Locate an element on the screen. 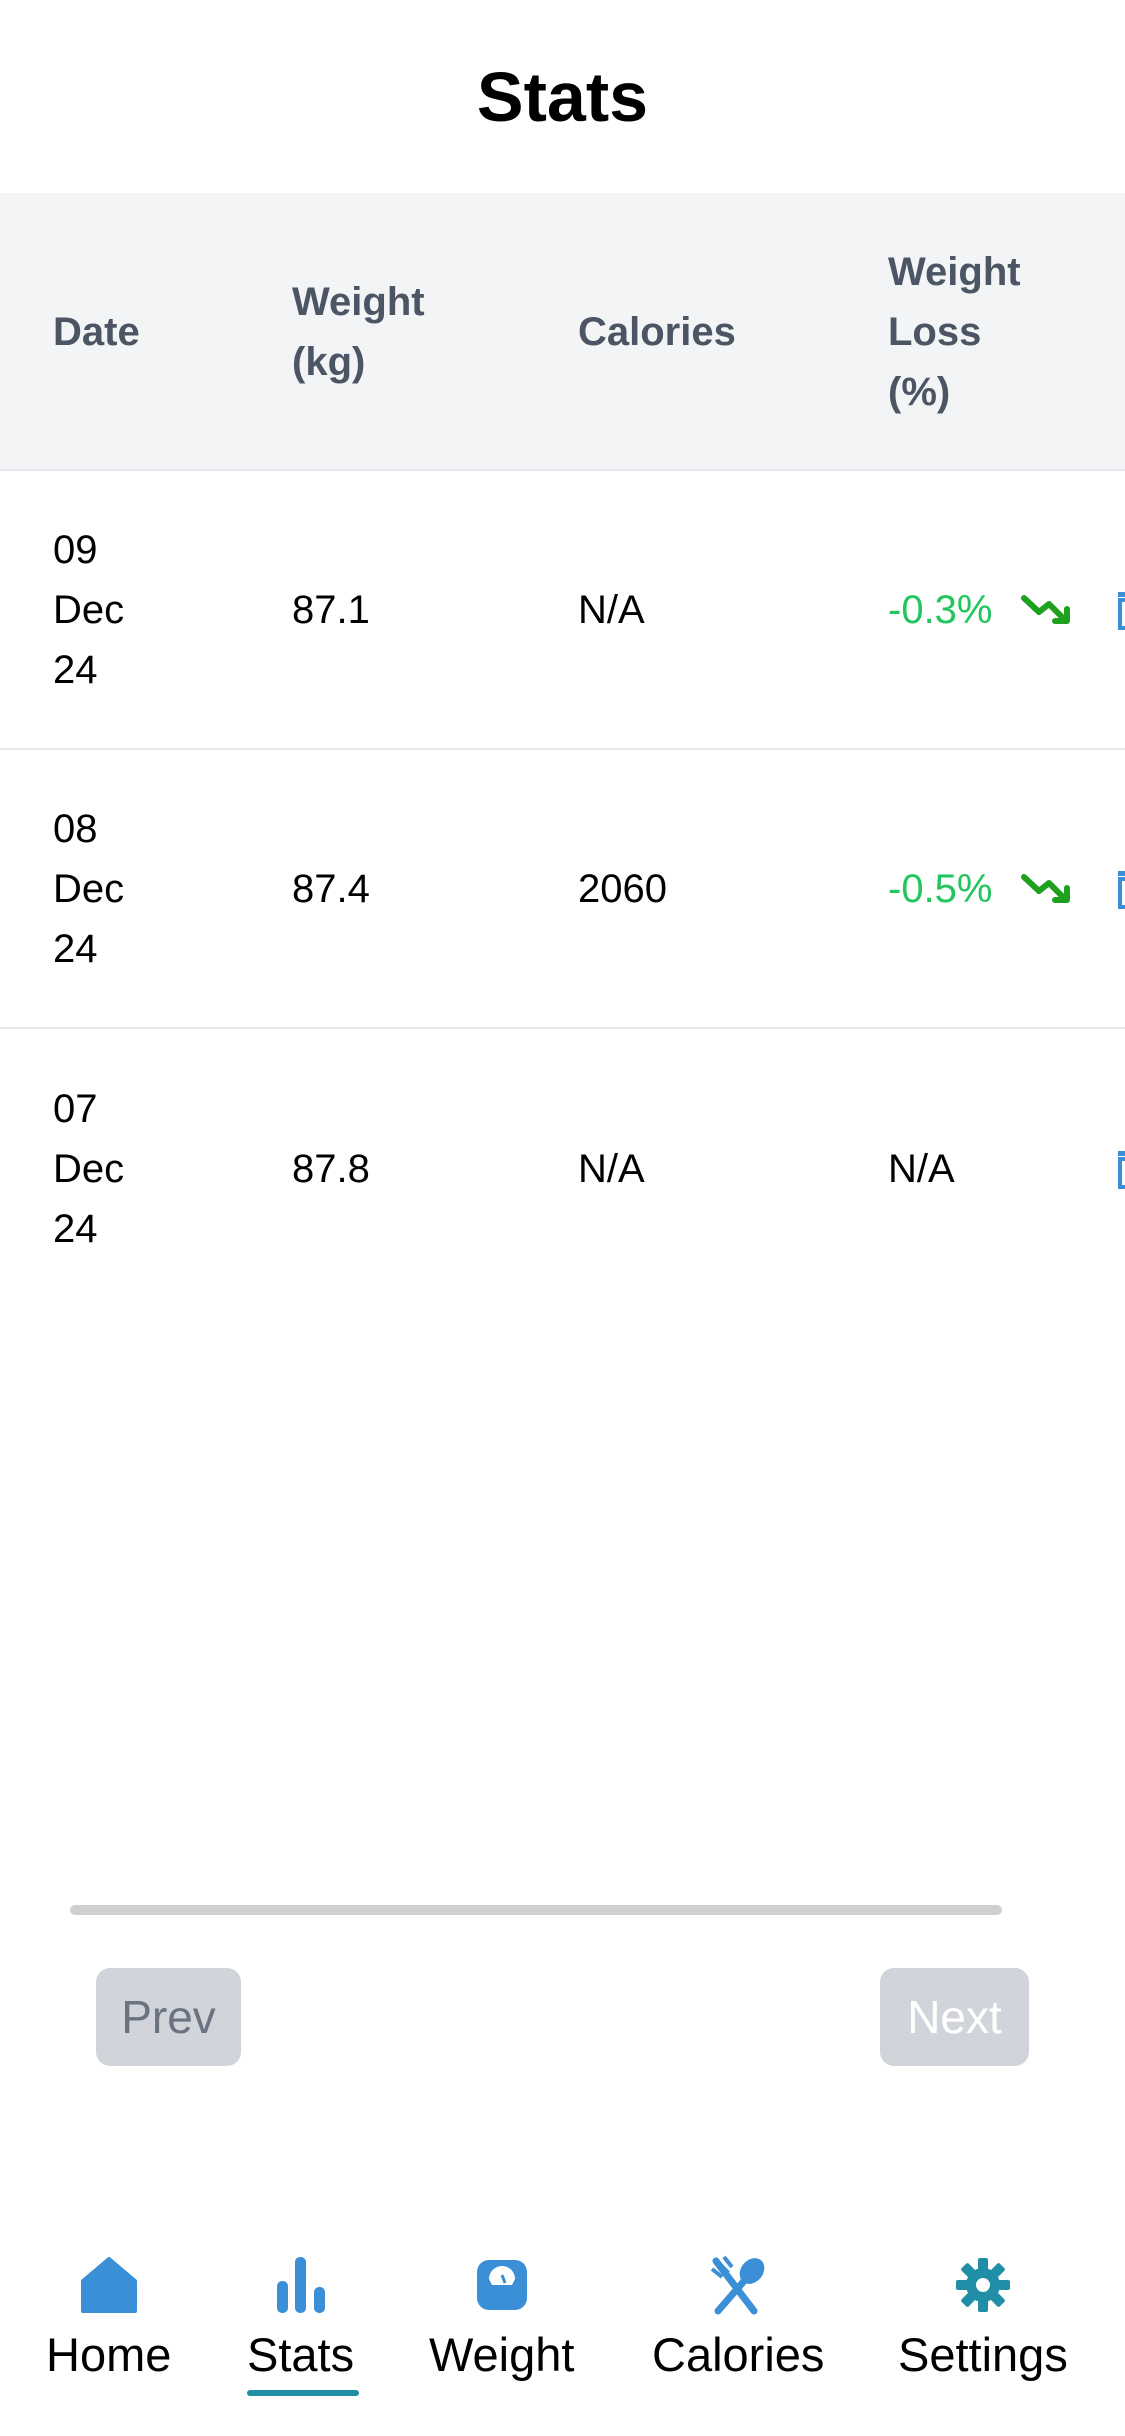 The width and height of the screenshot is (1125, 2436). weight-loss-value: -0.3% is located at coordinates (940, 609).